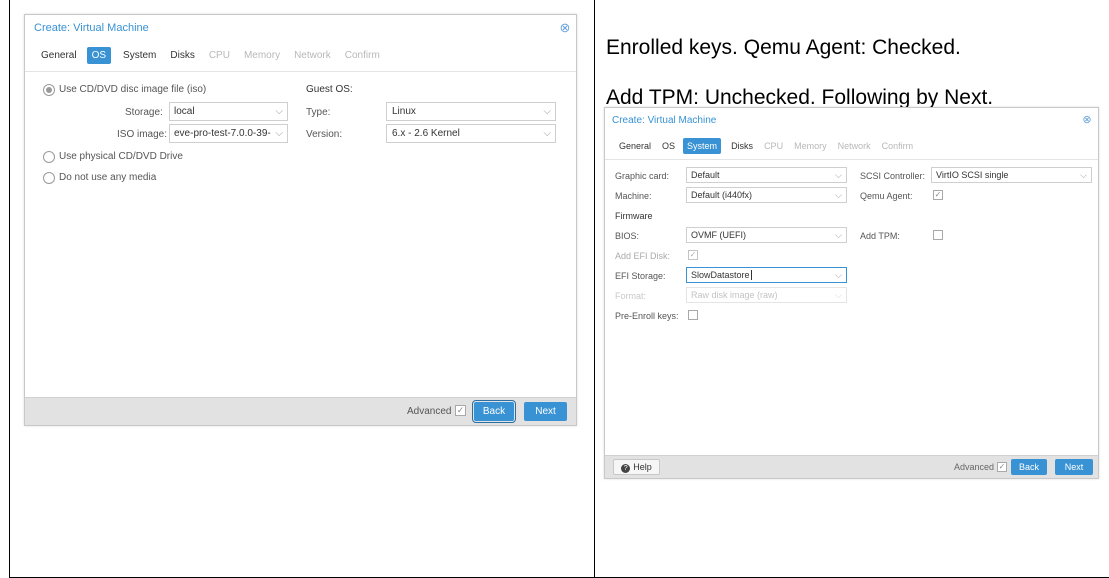  Describe the element at coordinates (766, 235) in the screenshot. I see `bios-select: OVMF (UEFI) ⌵` at that location.